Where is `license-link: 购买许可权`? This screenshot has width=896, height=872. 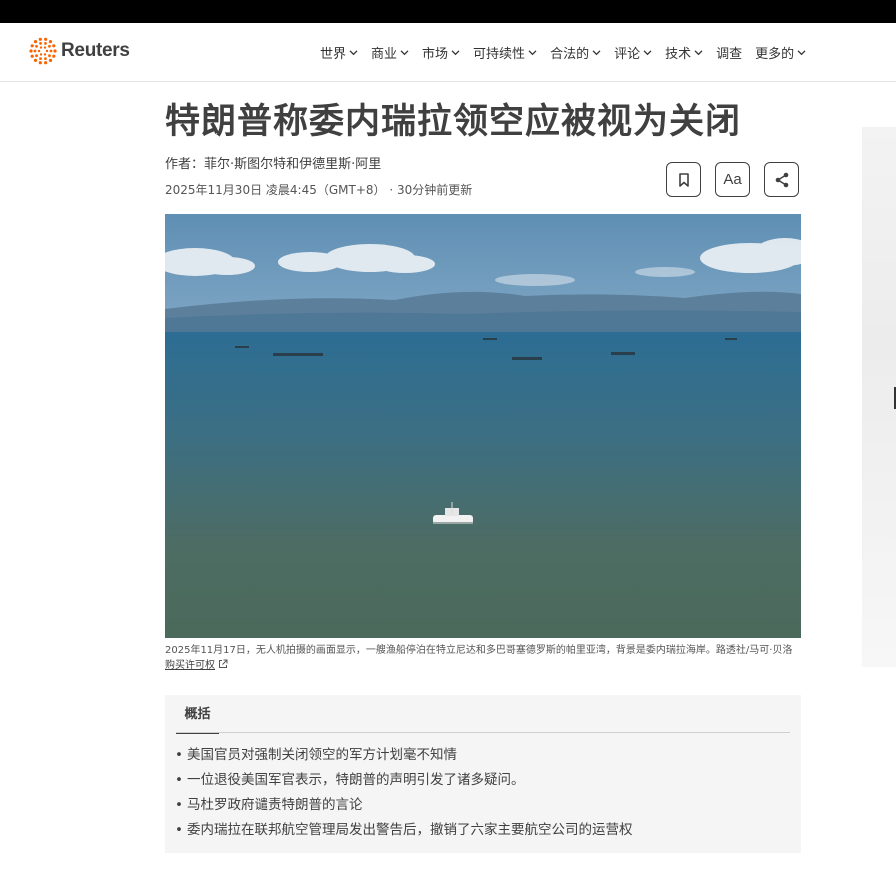
license-link: 购买许可权 is located at coordinates (190, 665).